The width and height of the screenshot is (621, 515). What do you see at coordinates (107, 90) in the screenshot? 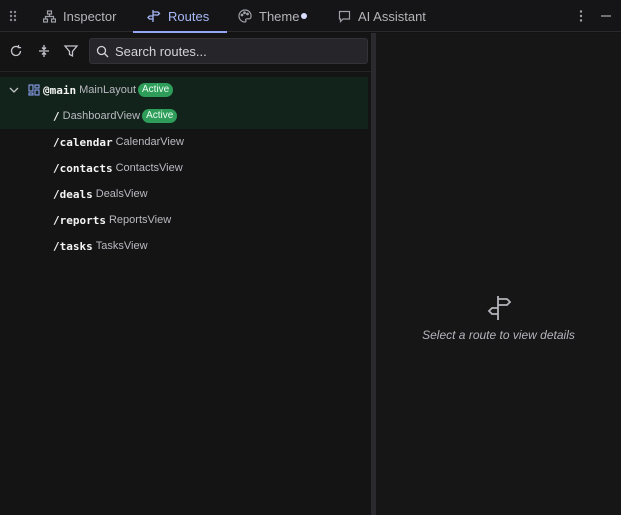
I see `route-component: MainLayout` at bounding box center [107, 90].